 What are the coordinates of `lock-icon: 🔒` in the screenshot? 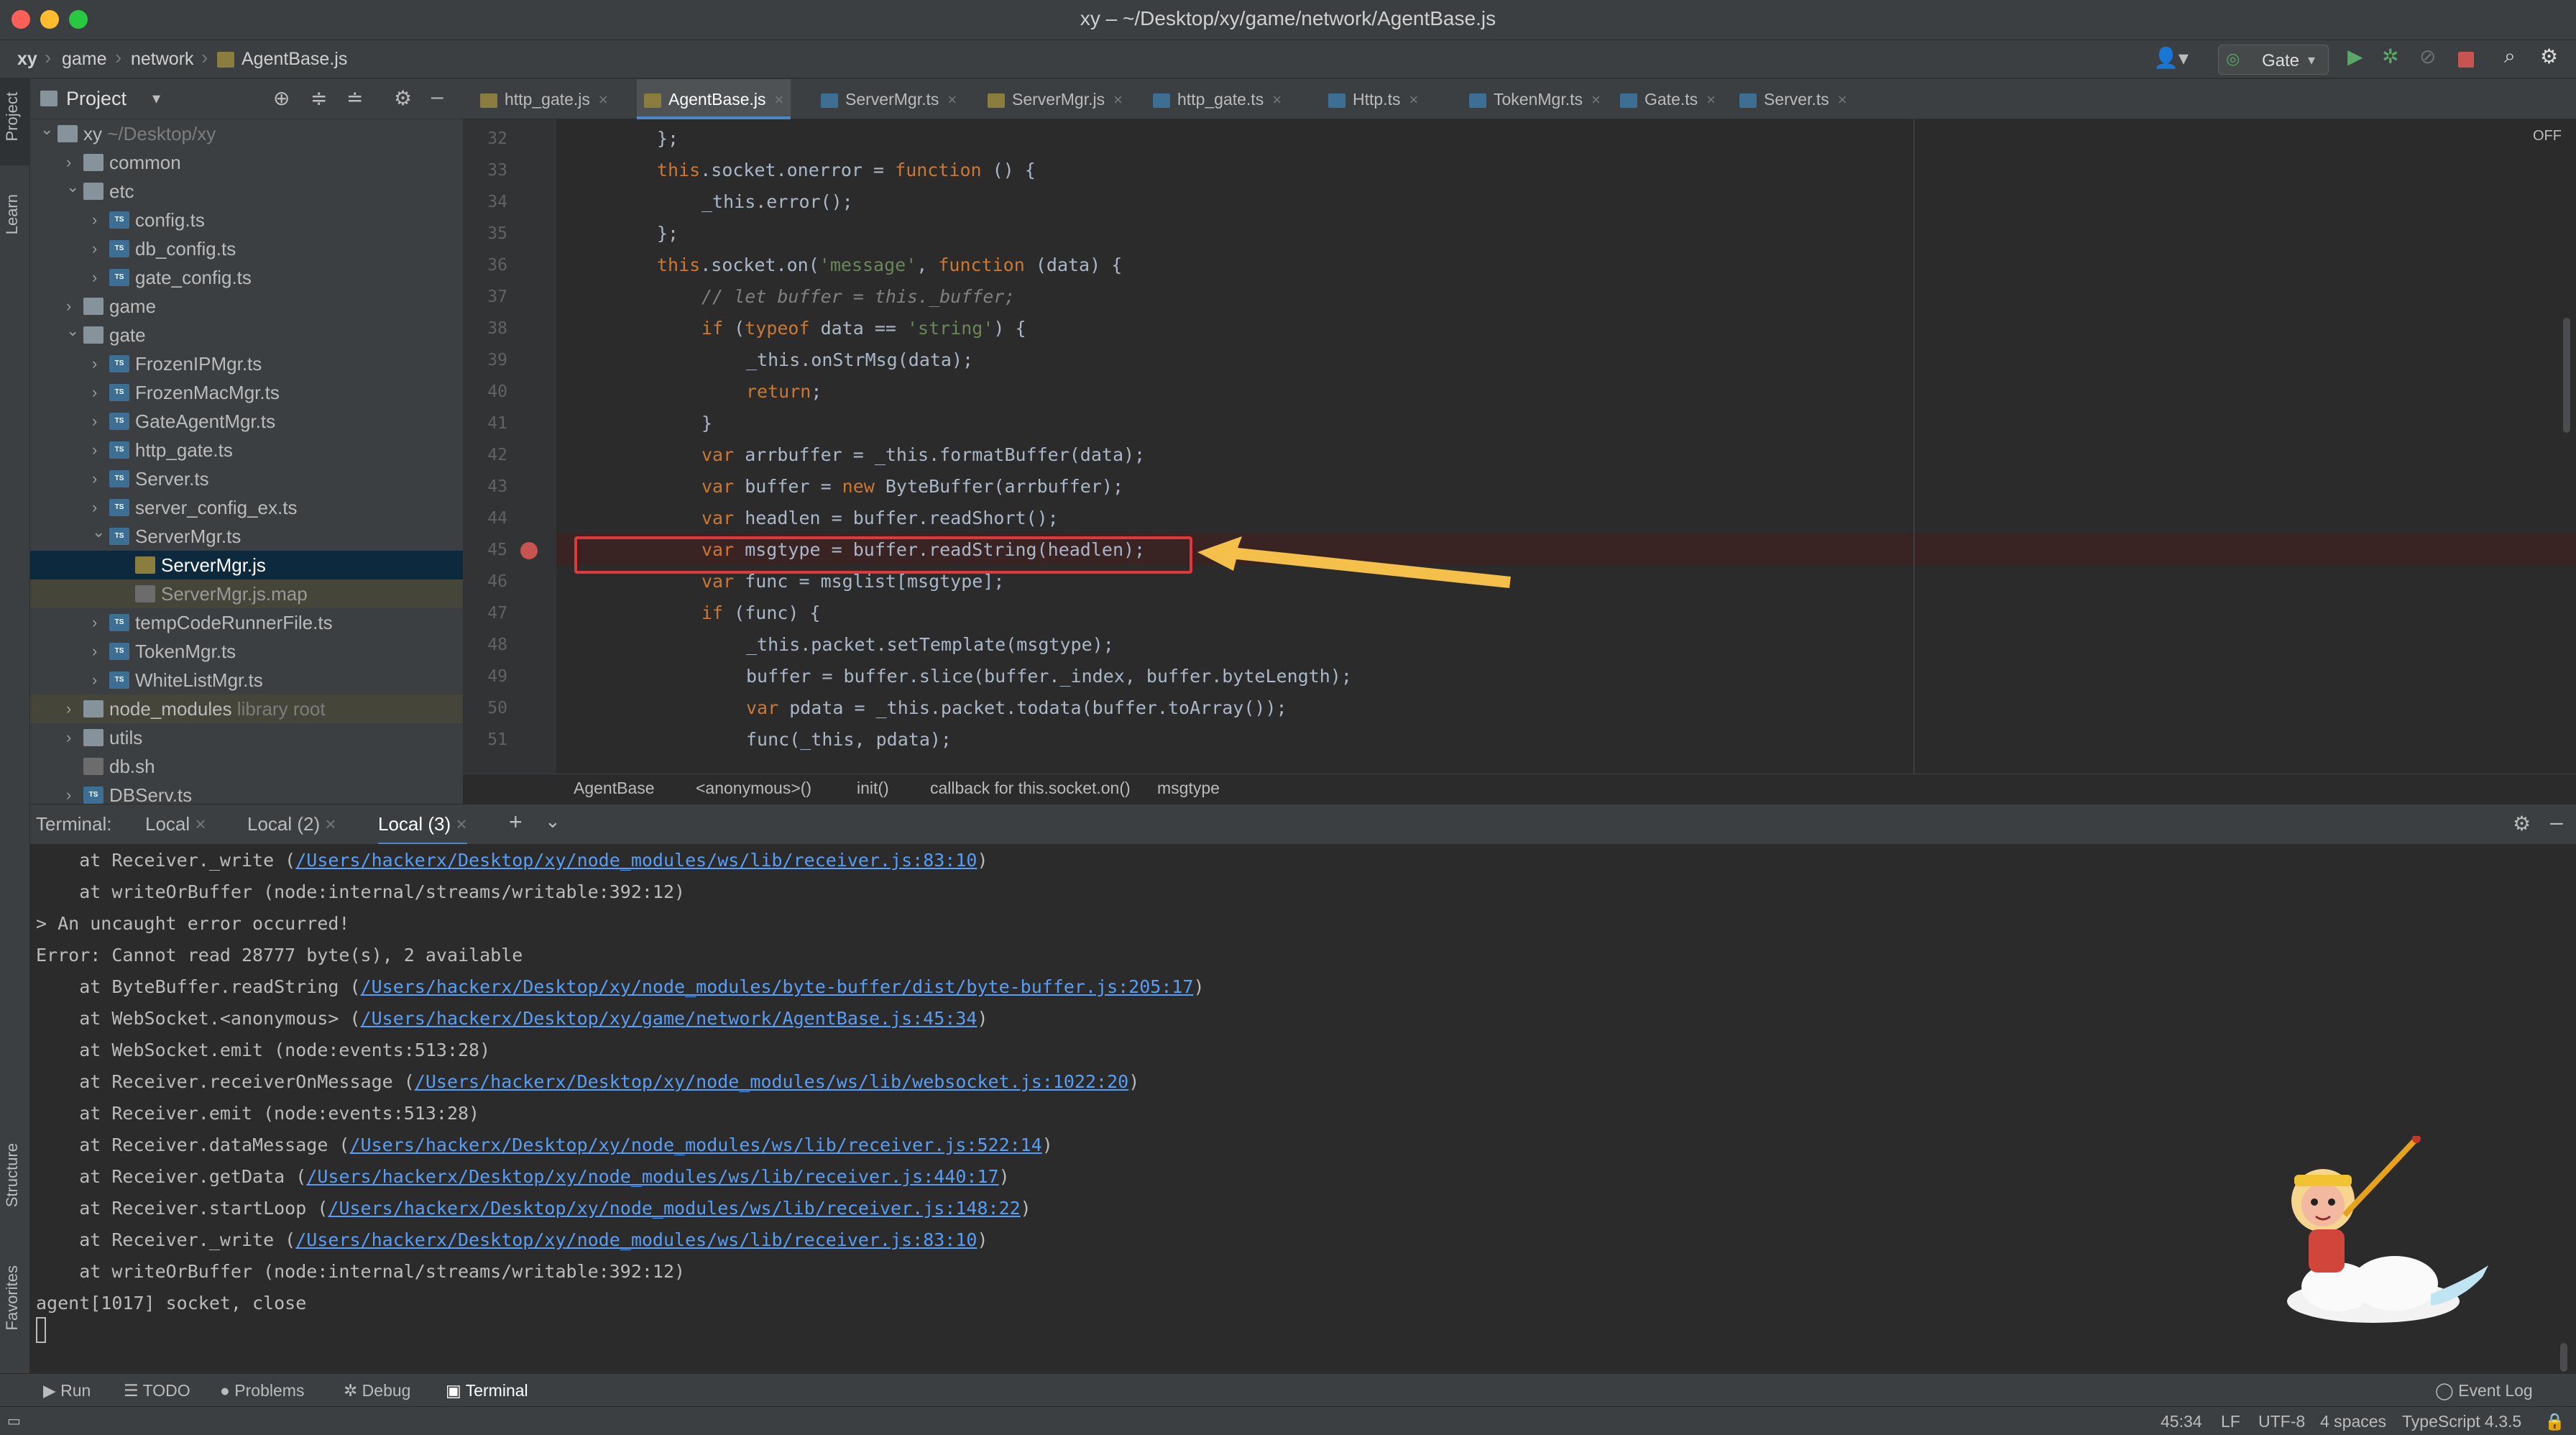 It's located at (2554, 1421).